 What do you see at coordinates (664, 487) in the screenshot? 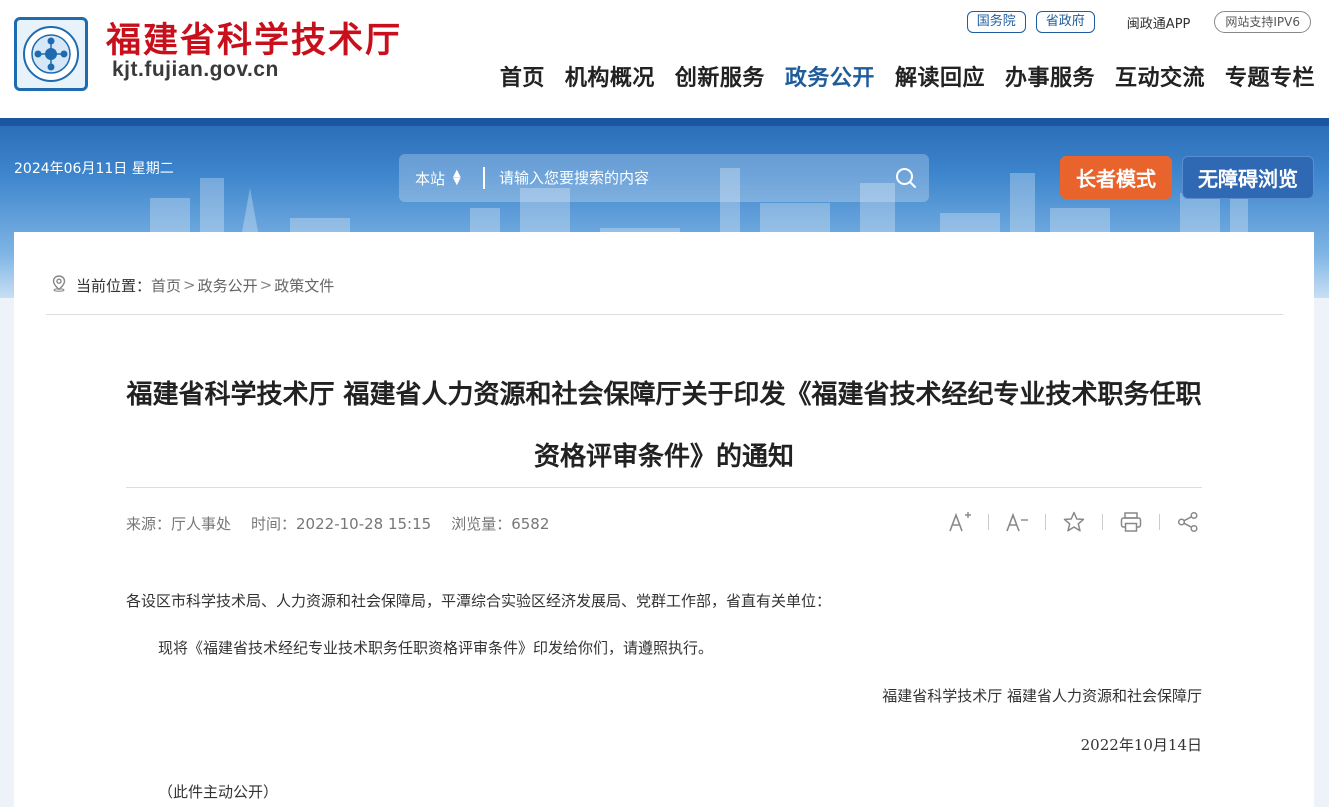
I see `title-divider` at bounding box center [664, 487].